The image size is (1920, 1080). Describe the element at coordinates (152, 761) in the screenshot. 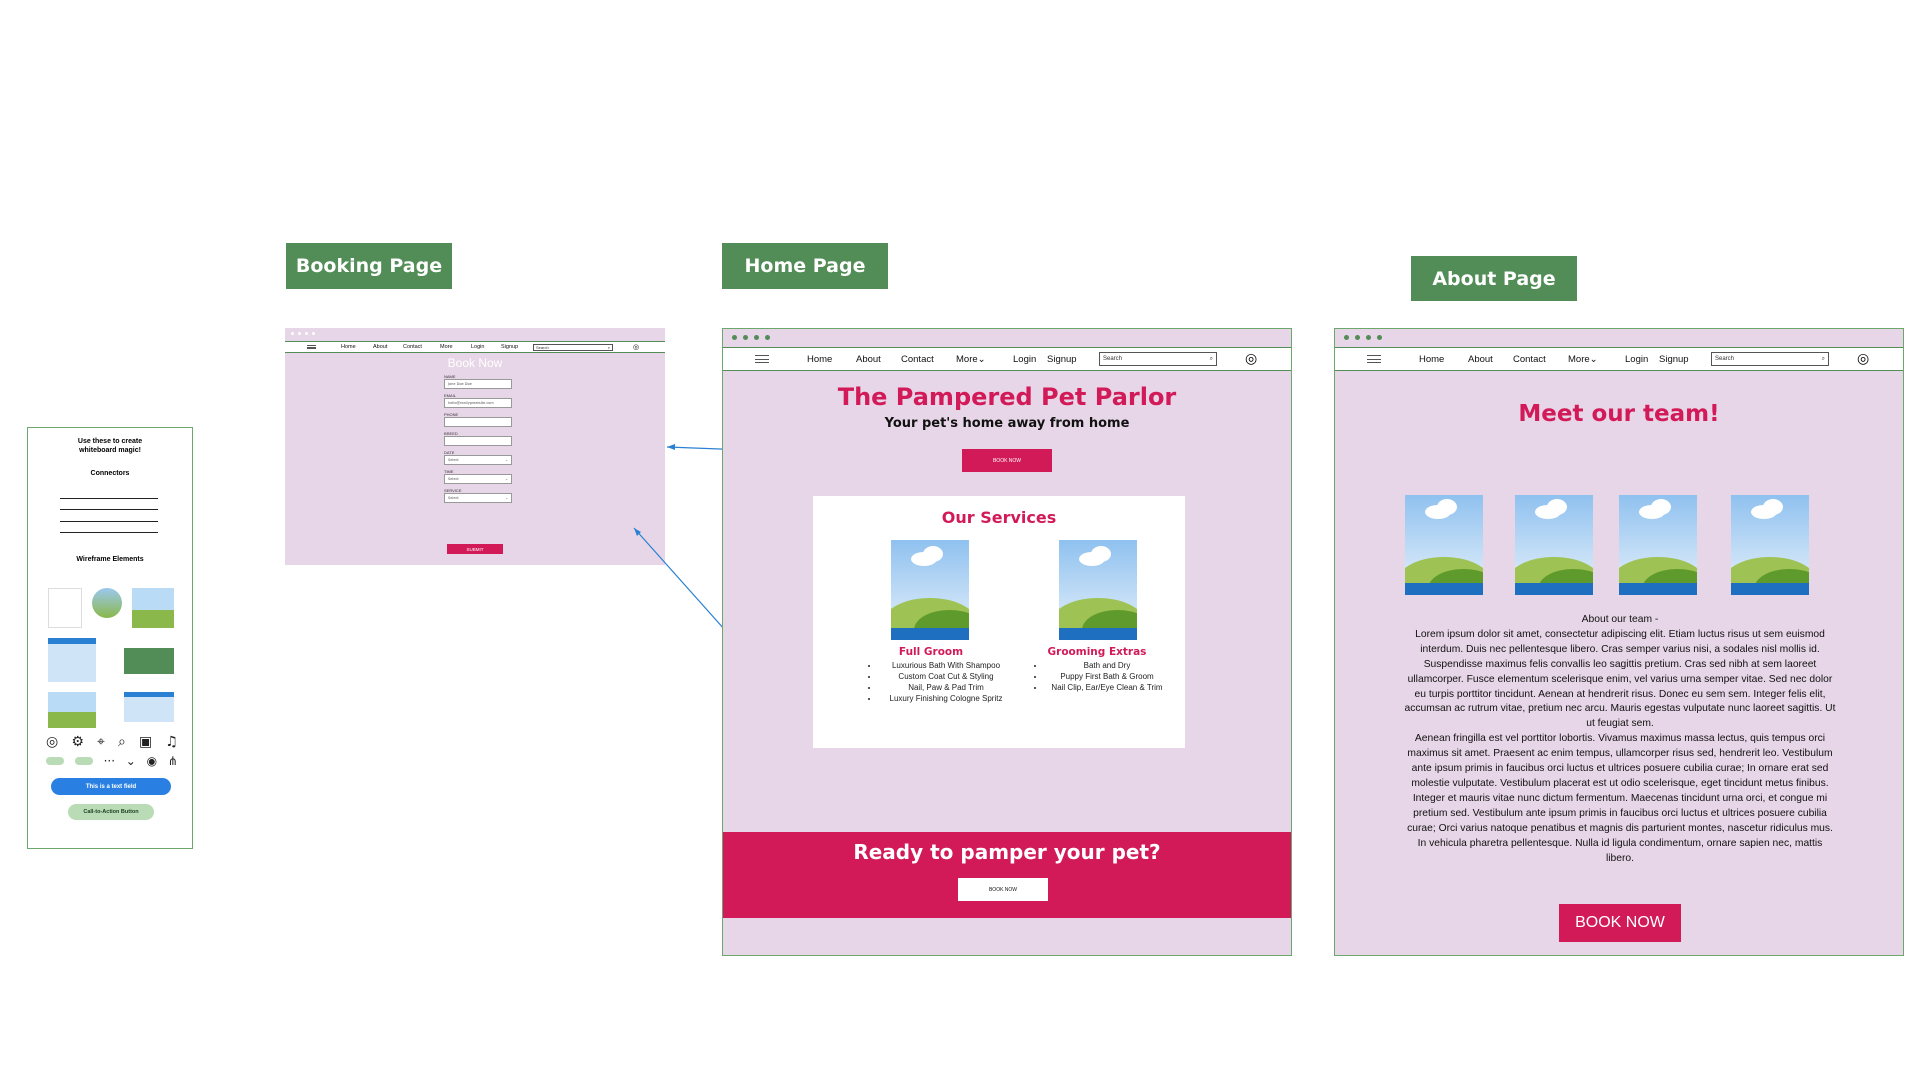

I see `help-icon: ◉` at that location.